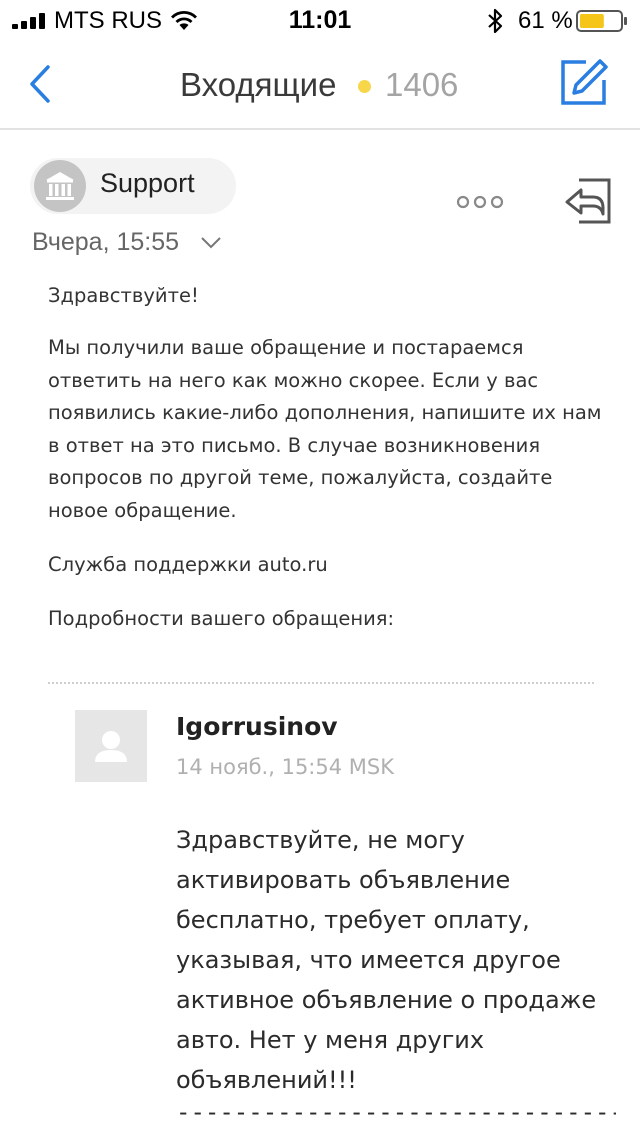 This screenshot has width=640, height=1136. Describe the element at coordinates (123, 295) in the screenshot. I see `greeting-text: Здравствуйте!` at that location.